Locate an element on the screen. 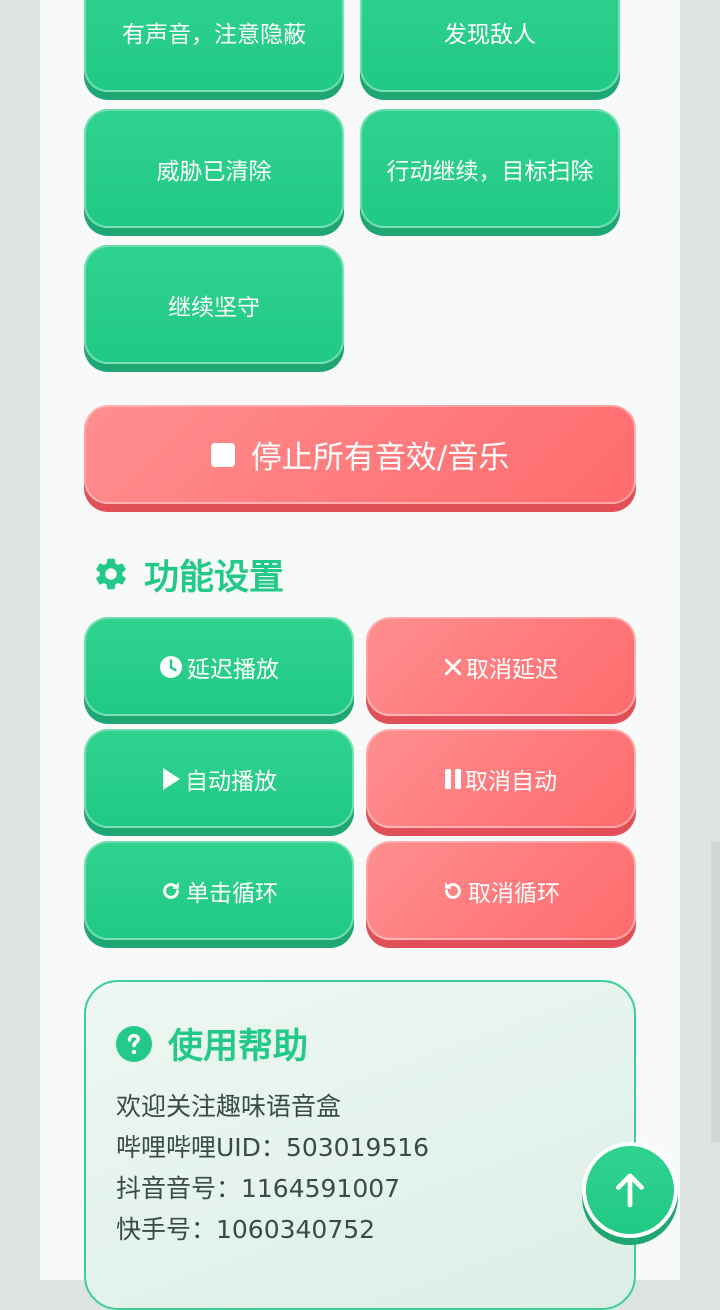  cancel-loop-button: 取消循环 is located at coordinates (501, 890).